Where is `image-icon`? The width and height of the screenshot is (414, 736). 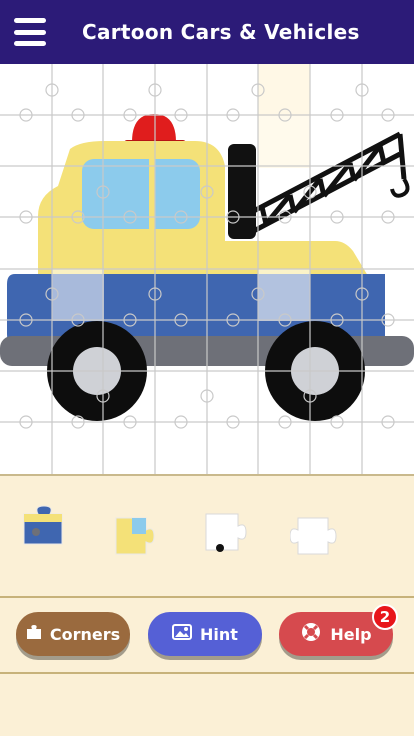 image-icon is located at coordinates (182, 634).